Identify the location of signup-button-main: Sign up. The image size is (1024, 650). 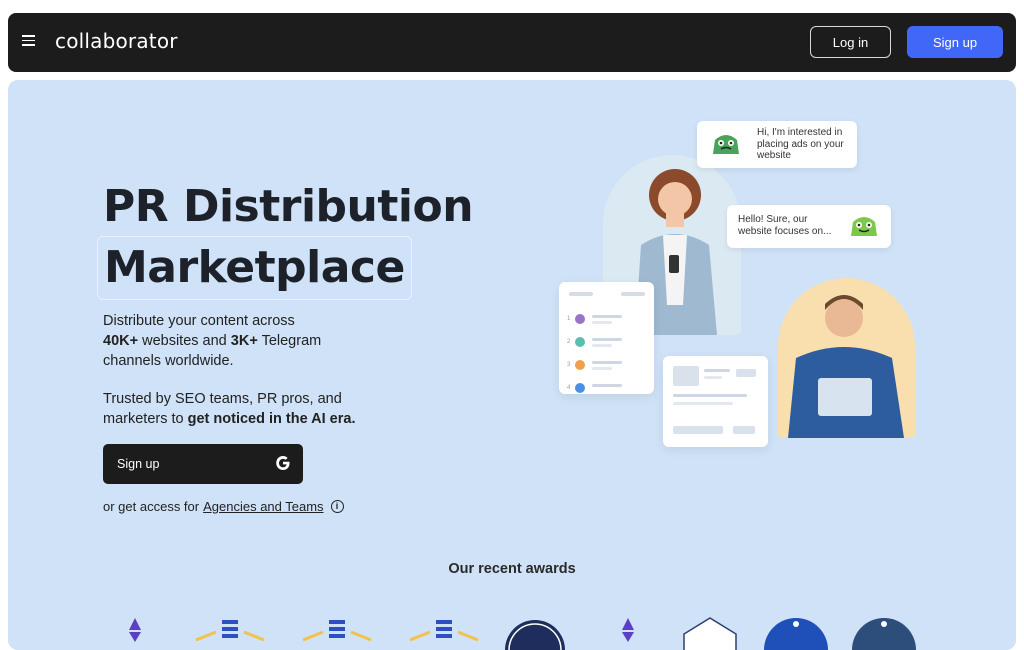
(203, 464).